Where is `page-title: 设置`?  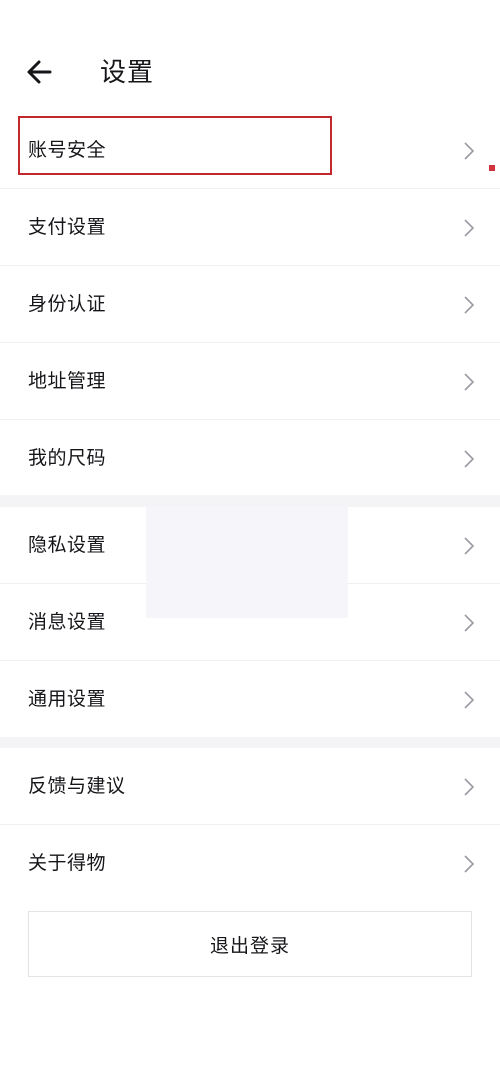 page-title: 设置 is located at coordinates (127, 73).